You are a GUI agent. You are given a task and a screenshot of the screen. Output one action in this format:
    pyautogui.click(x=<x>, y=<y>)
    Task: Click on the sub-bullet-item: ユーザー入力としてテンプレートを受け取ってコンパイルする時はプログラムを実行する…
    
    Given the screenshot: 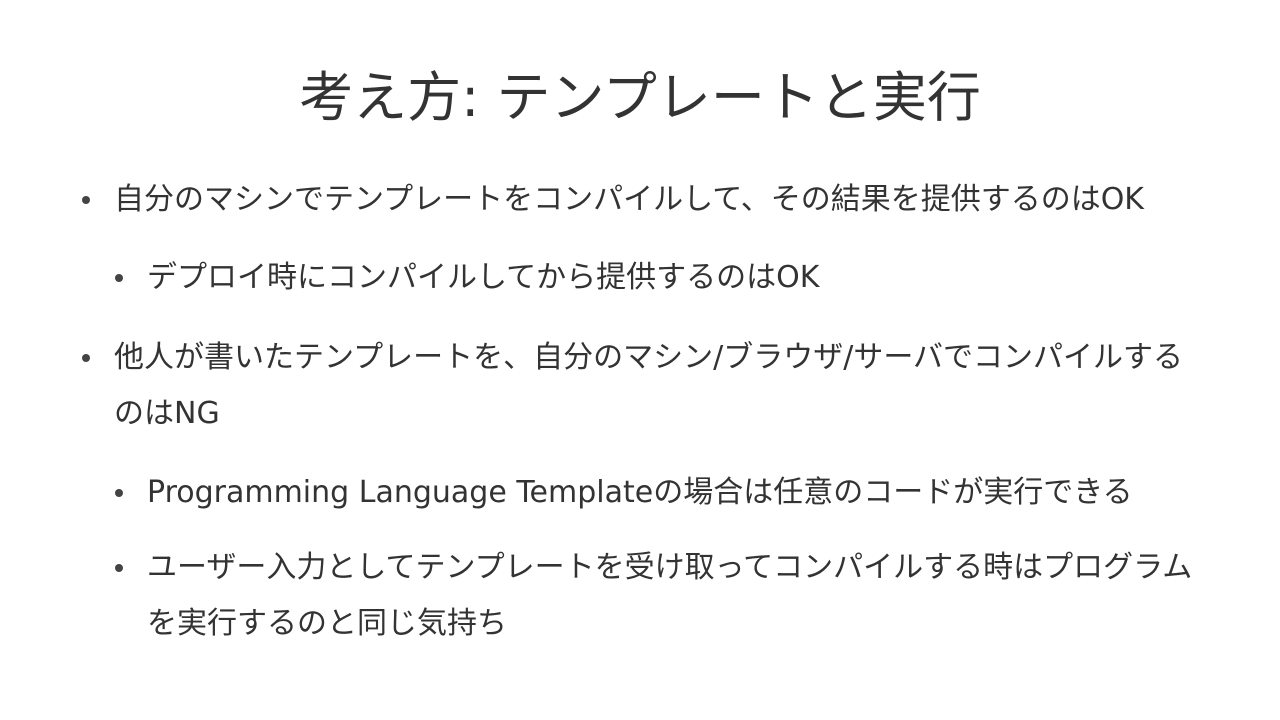 What is the action you would take?
    pyautogui.click(x=656, y=596)
    